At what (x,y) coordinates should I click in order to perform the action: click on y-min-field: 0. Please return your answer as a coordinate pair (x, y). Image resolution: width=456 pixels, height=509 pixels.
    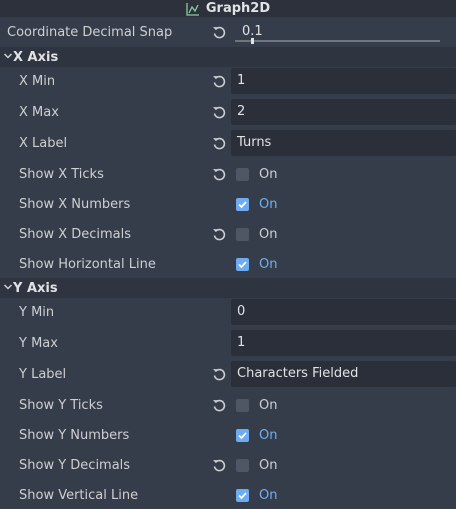
    Looking at the image, I should click on (343, 312).